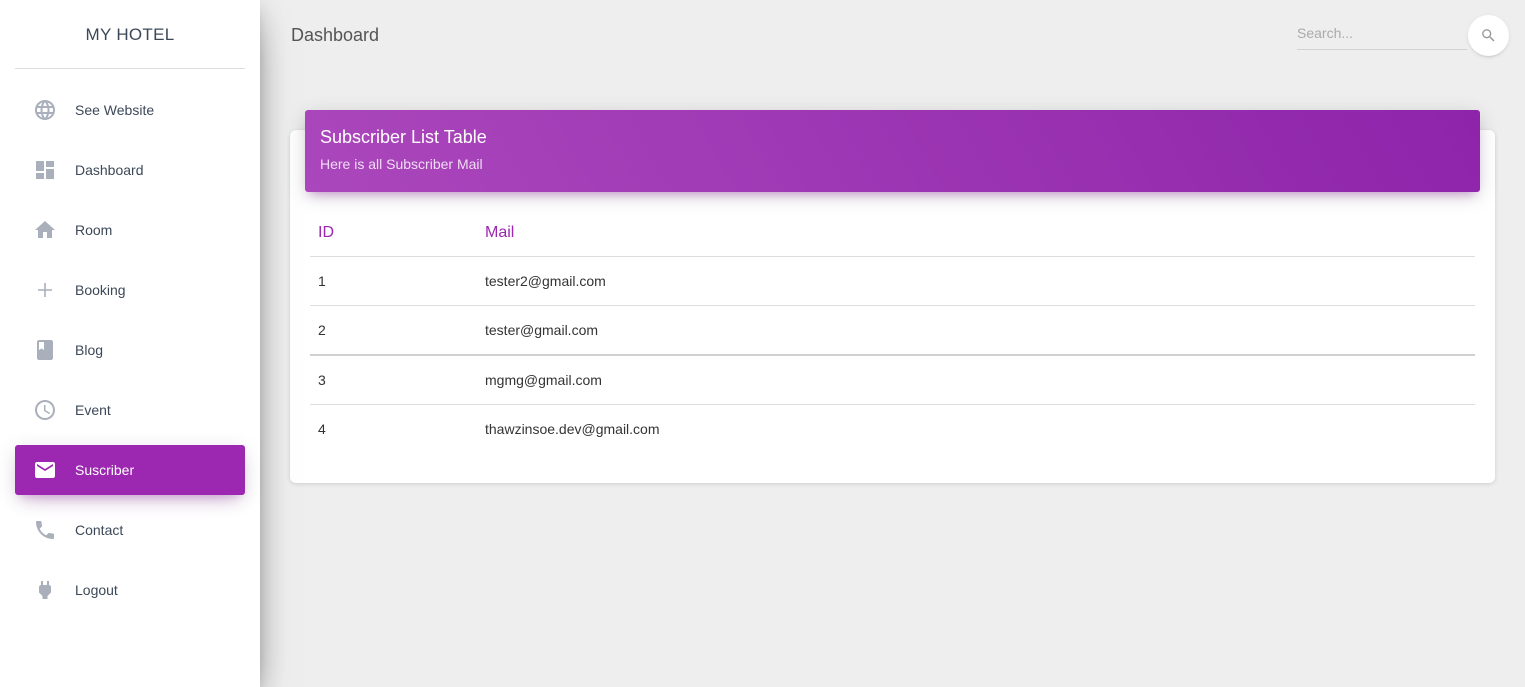 The image size is (1525, 687). I want to click on table-row: 3 mgmg@gmail.com, so click(892, 380).